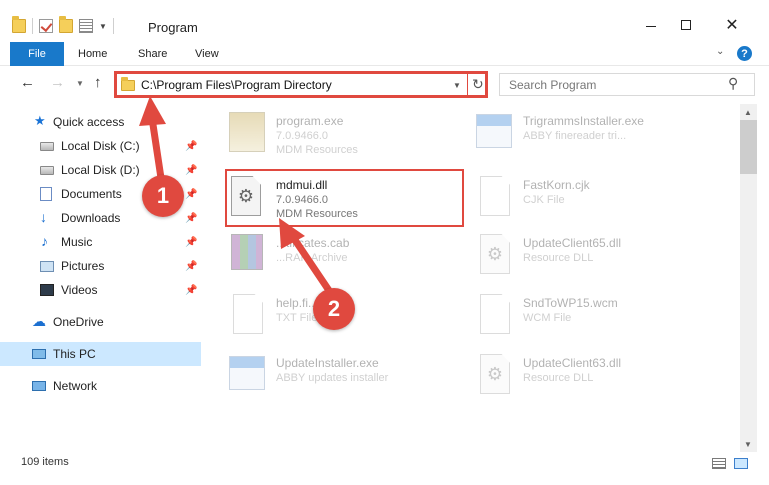 Image resolution: width=769 pixels, height=485 pixels. Describe the element at coordinates (583, 121) in the screenshot. I see `file-name: TrigrammsInstaller.exe` at that location.